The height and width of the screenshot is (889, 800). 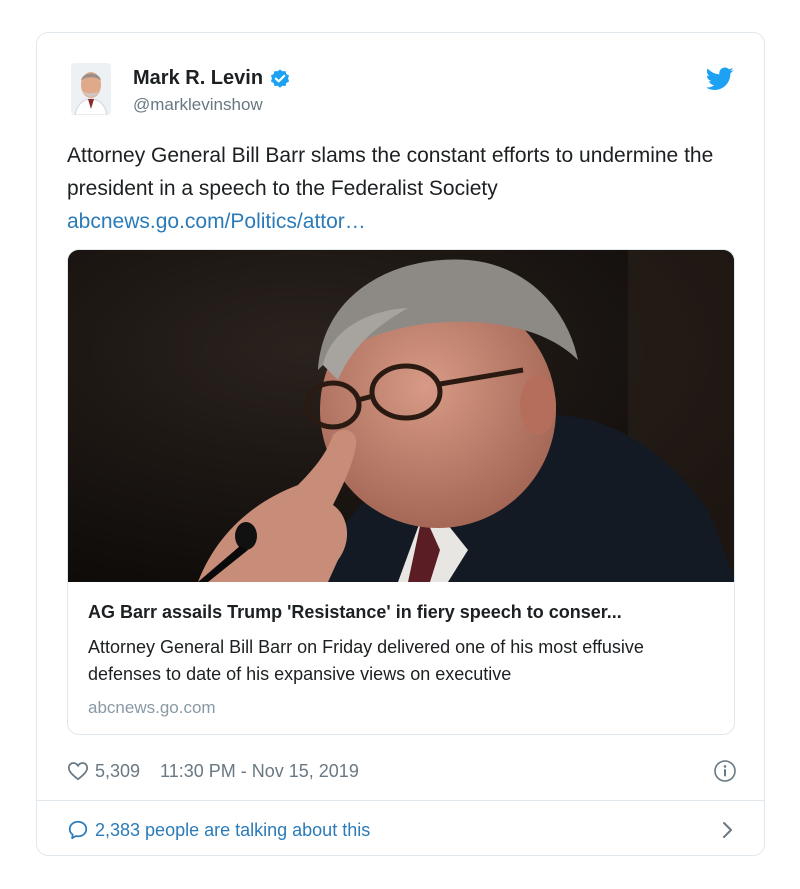 I want to click on author-name-text: Mark R. Levin, so click(x=198, y=78).